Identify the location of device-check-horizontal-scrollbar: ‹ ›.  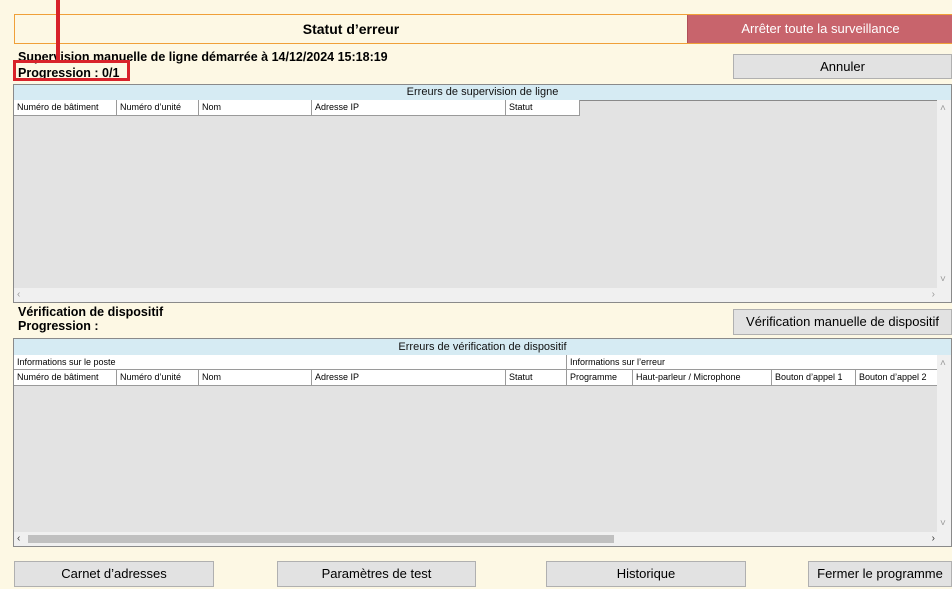
(482, 539).